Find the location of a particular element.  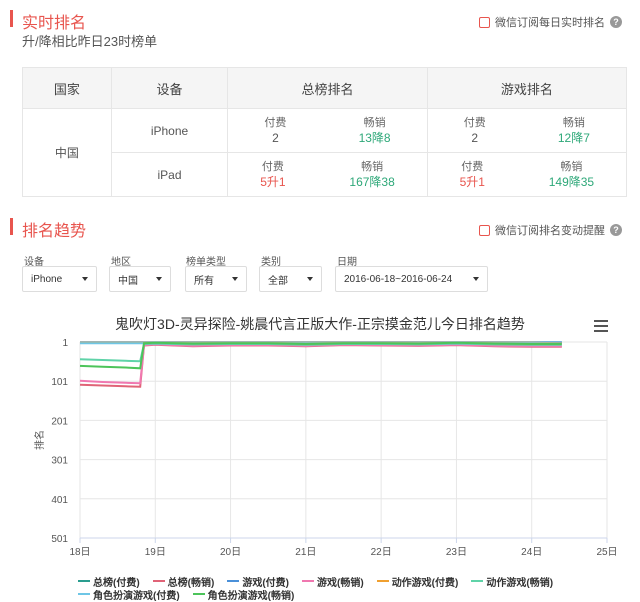

legend-item: 角色扮演游戏(畅销) is located at coordinates (244, 594).